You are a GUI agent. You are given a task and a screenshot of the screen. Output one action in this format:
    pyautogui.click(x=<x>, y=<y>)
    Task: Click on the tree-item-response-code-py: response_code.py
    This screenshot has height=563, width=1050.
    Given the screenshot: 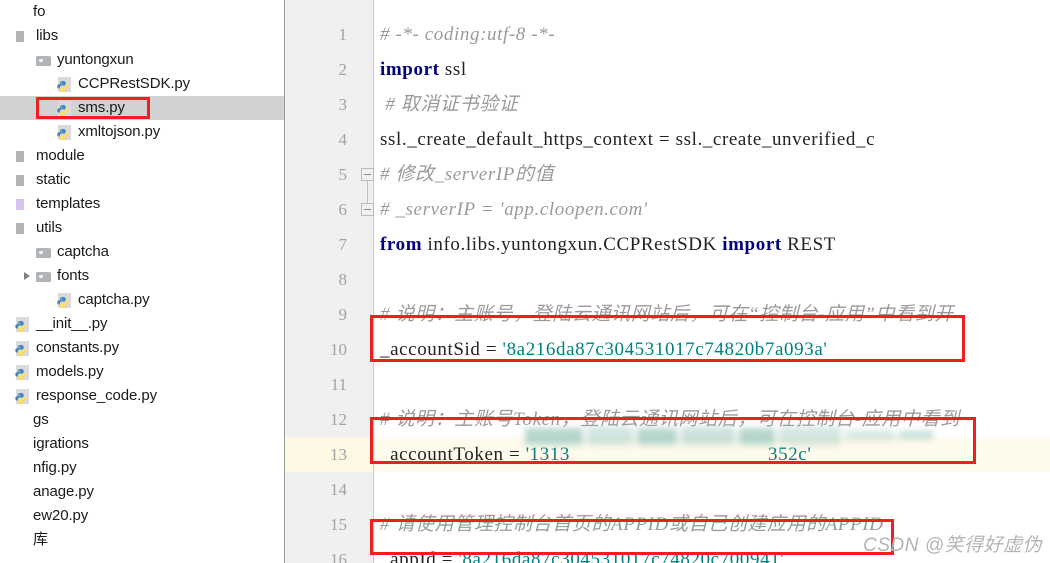 What is the action you would take?
    pyautogui.click(x=142, y=396)
    